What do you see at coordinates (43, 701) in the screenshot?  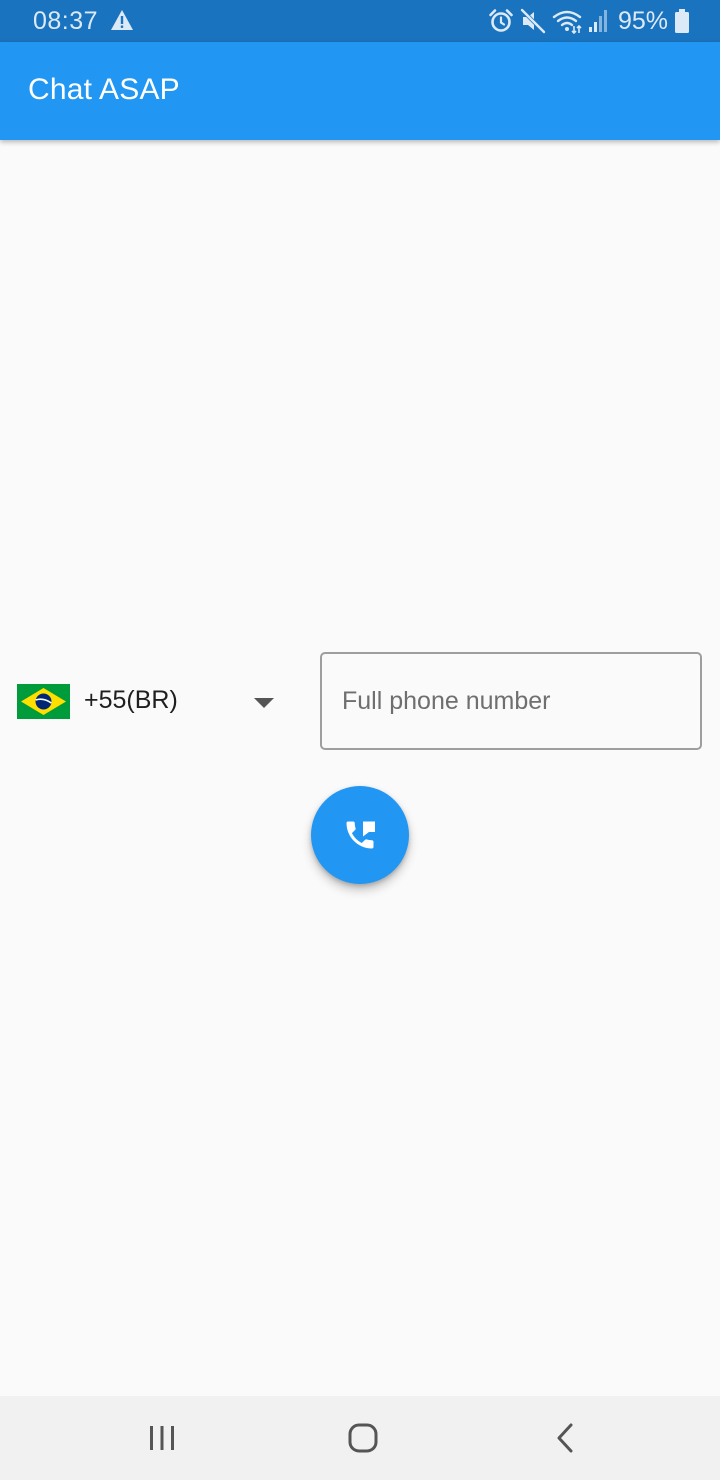 I see `brazil-flag-icon` at bounding box center [43, 701].